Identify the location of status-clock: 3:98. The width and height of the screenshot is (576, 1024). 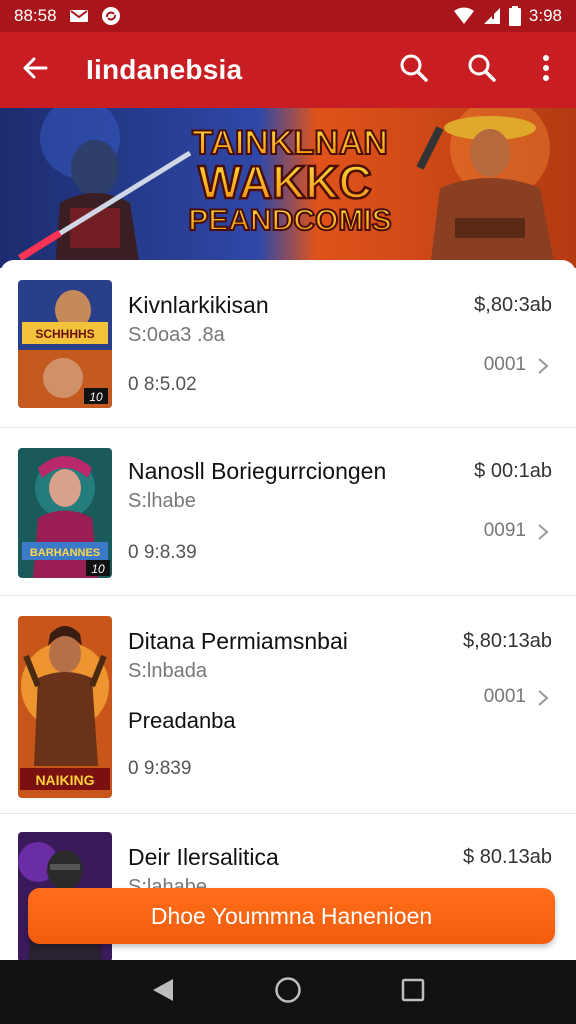
(545, 15).